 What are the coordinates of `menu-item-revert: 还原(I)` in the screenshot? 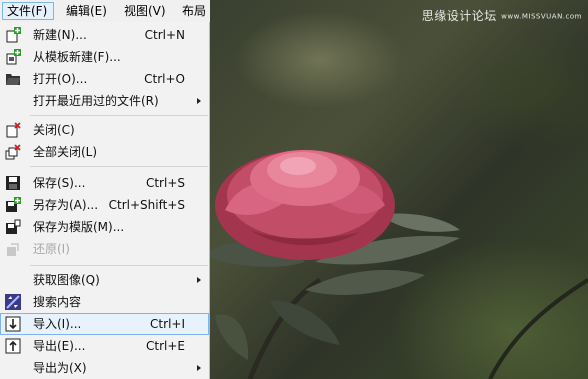 It's located at (104, 249).